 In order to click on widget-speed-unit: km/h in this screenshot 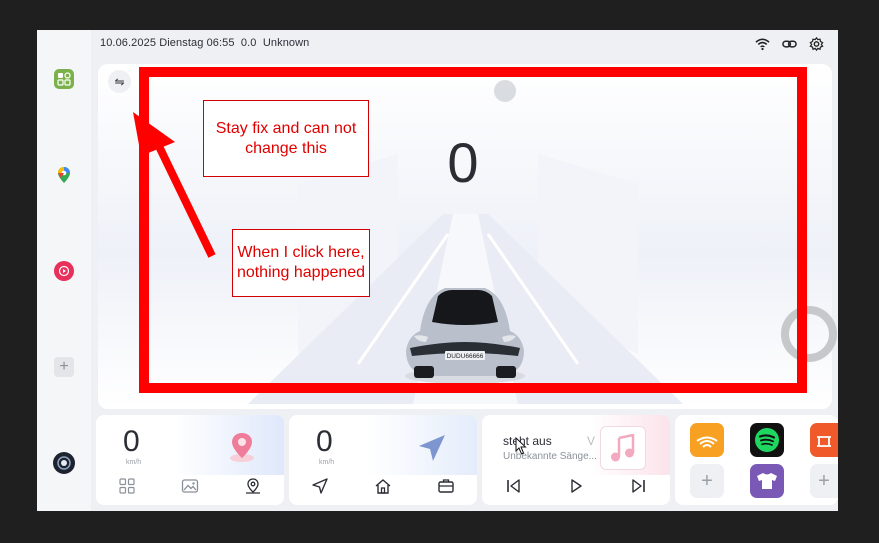, I will do `click(134, 462)`.